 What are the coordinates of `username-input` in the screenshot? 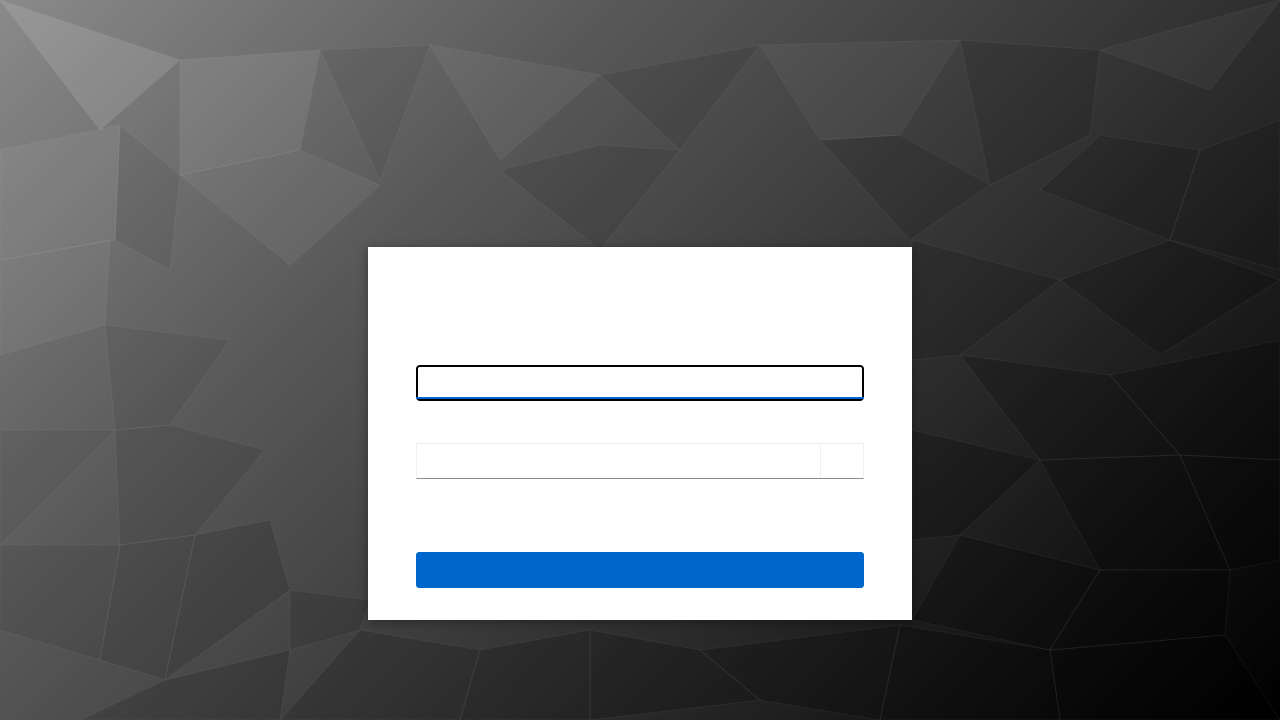 It's located at (640, 383).